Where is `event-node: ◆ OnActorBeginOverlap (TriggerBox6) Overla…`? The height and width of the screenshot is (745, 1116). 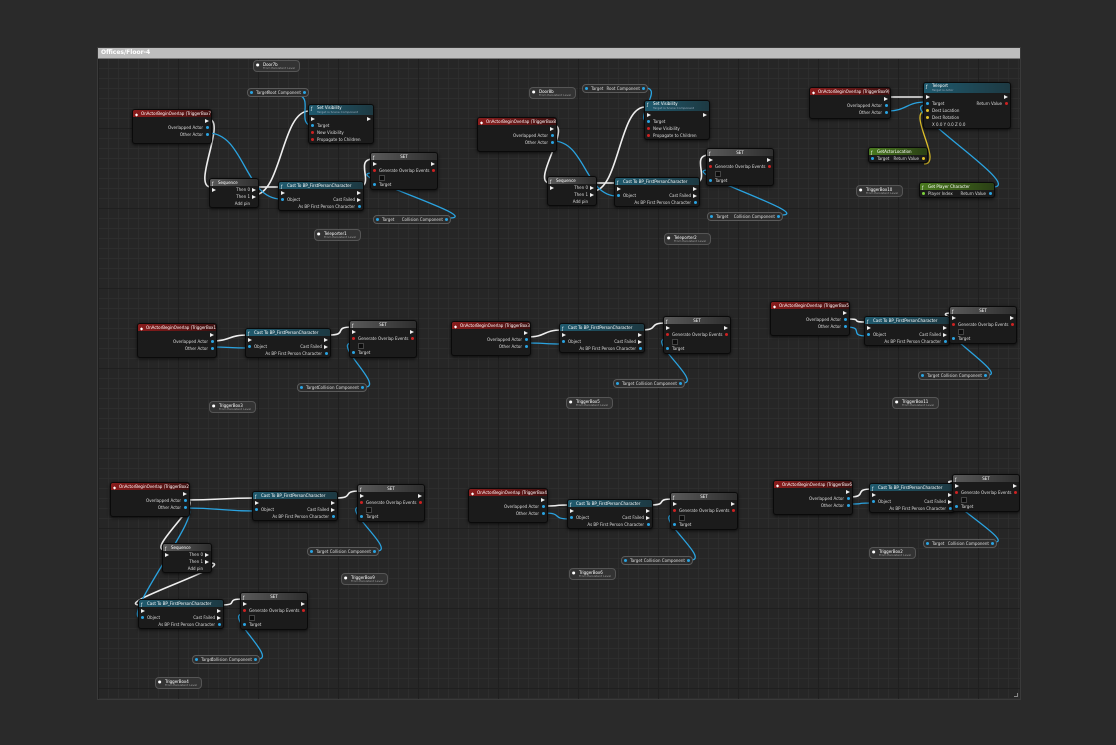
event-node: ◆ OnActorBeginOverlap (TriggerBox6) Overla… is located at coordinates (813, 497).